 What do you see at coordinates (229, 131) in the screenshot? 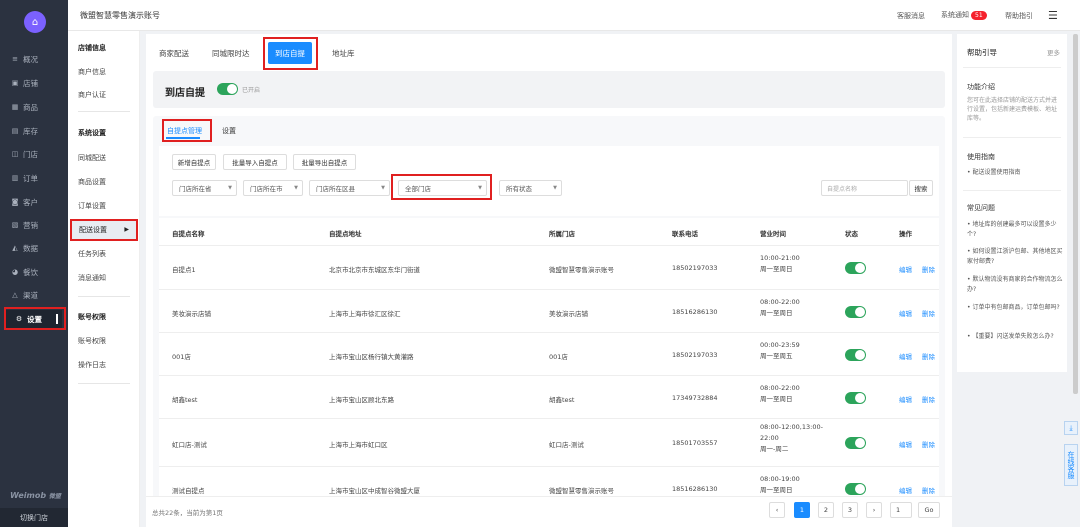
I see `subtab-settings: 设置` at bounding box center [229, 131].